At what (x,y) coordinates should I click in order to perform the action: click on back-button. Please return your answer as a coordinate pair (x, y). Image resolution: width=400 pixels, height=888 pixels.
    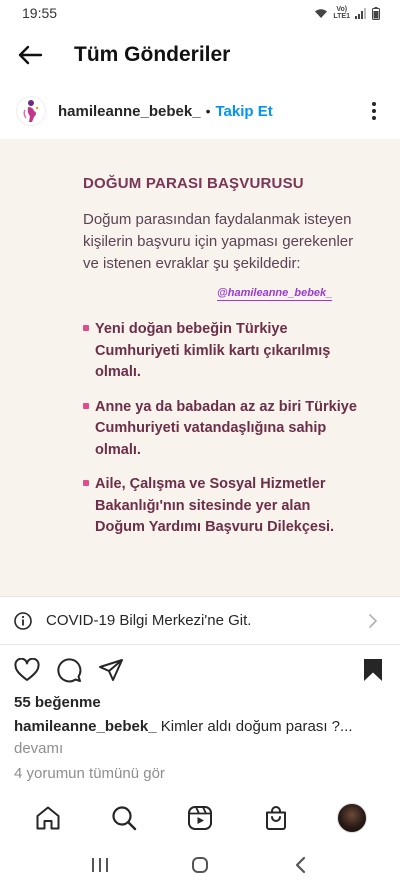
    Looking at the image, I should click on (30, 55).